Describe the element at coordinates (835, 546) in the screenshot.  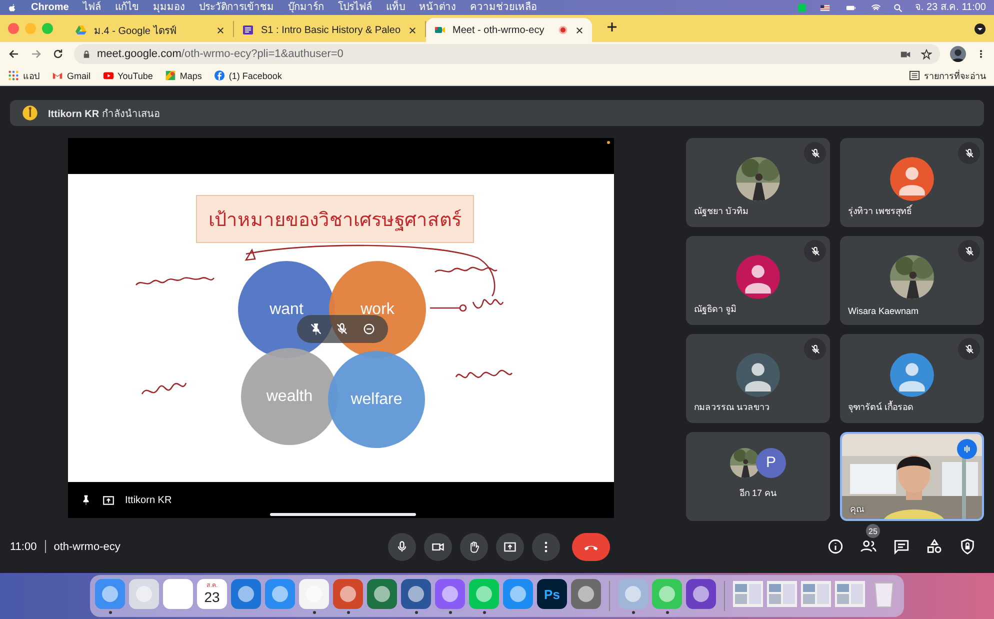
I see `info-icon` at that location.